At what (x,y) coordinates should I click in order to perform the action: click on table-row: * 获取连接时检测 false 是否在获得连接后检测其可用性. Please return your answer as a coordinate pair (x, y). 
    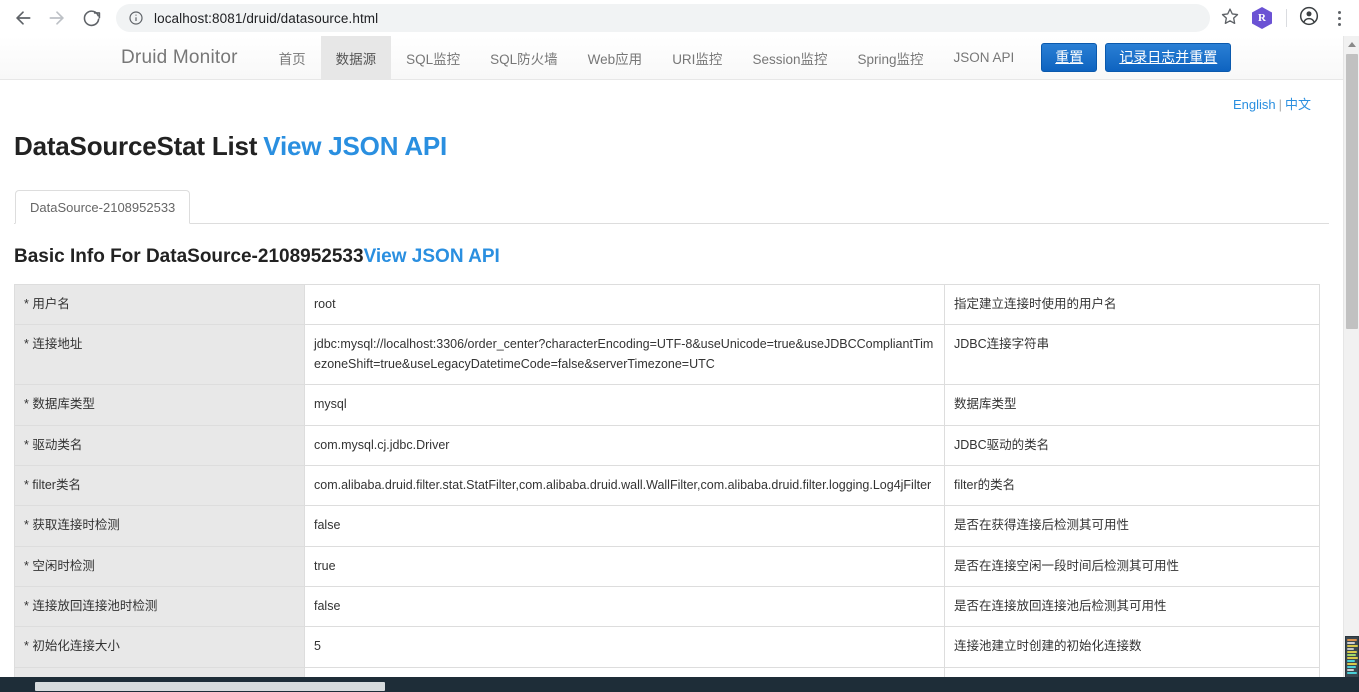
    Looking at the image, I should click on (667, 526).